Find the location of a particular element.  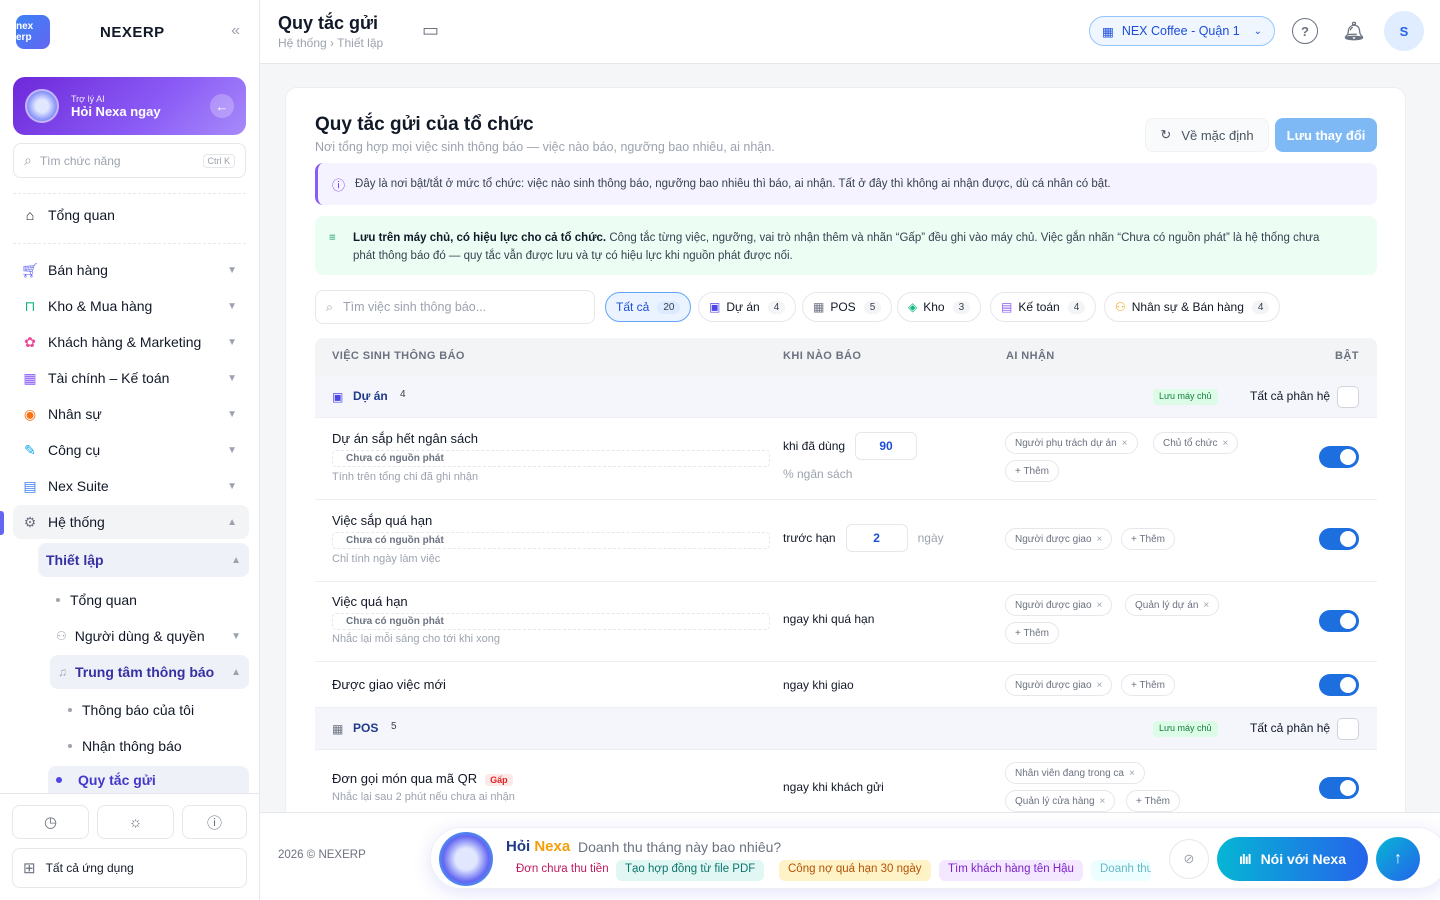

recipient-pill: Nhân viên đang trong ca × is located at coordinates (1075, 773).